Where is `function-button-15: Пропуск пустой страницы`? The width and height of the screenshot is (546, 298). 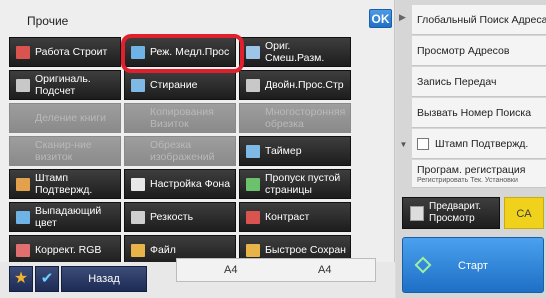
function-button-15: Пропуск пустой страницы is located at coordinates (295, 184).